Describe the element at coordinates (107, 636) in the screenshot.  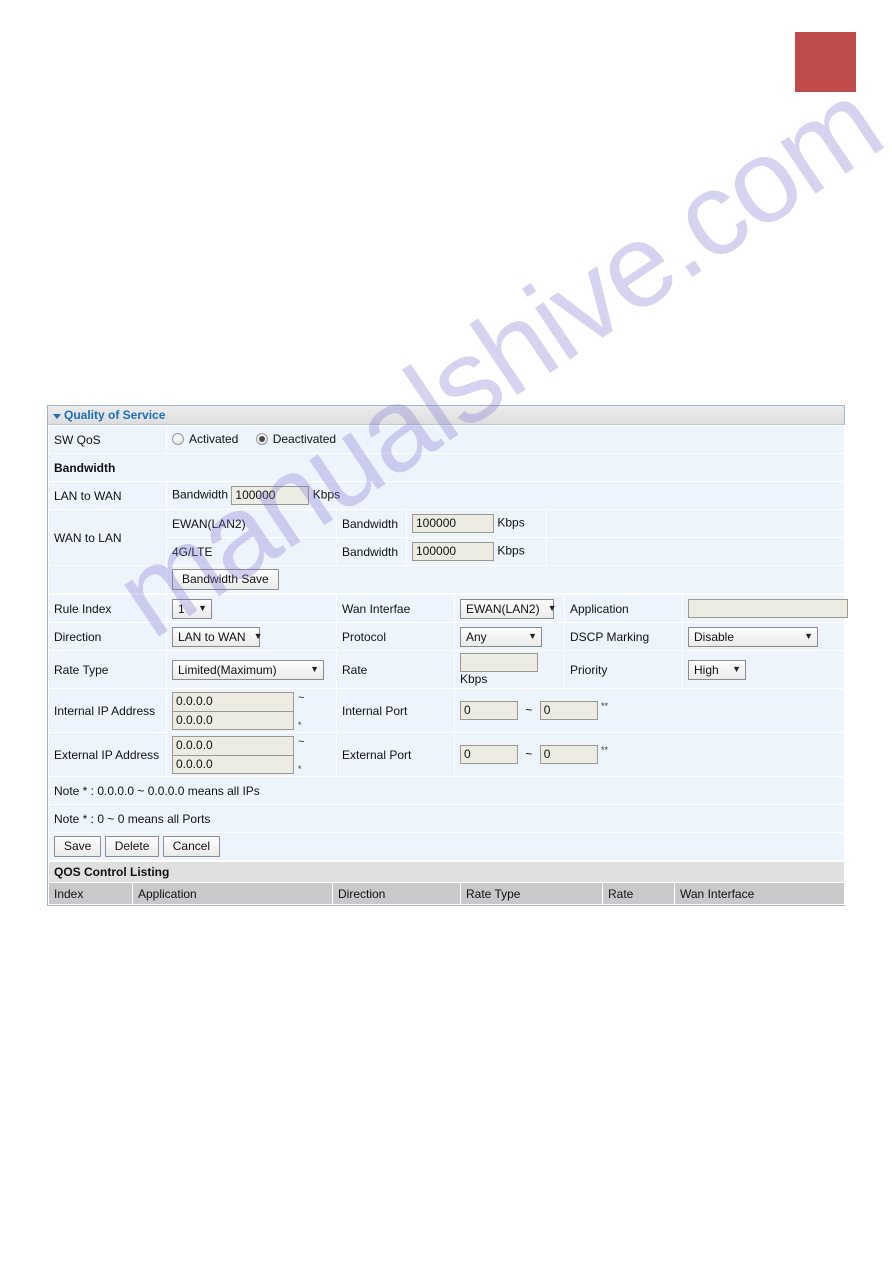
I see `direction-label: Direction` at that location.